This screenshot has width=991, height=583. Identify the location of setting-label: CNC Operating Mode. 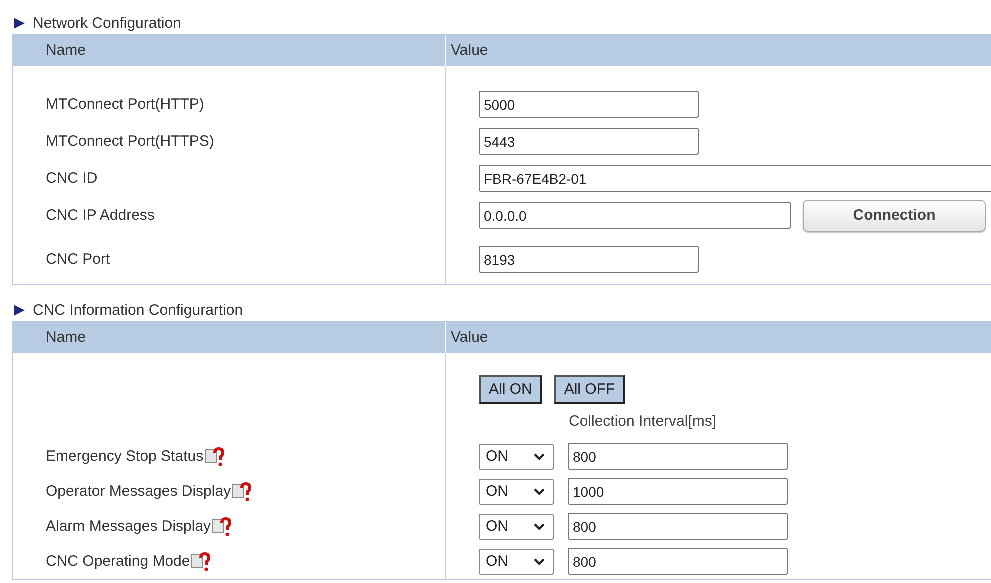
(118, 561).